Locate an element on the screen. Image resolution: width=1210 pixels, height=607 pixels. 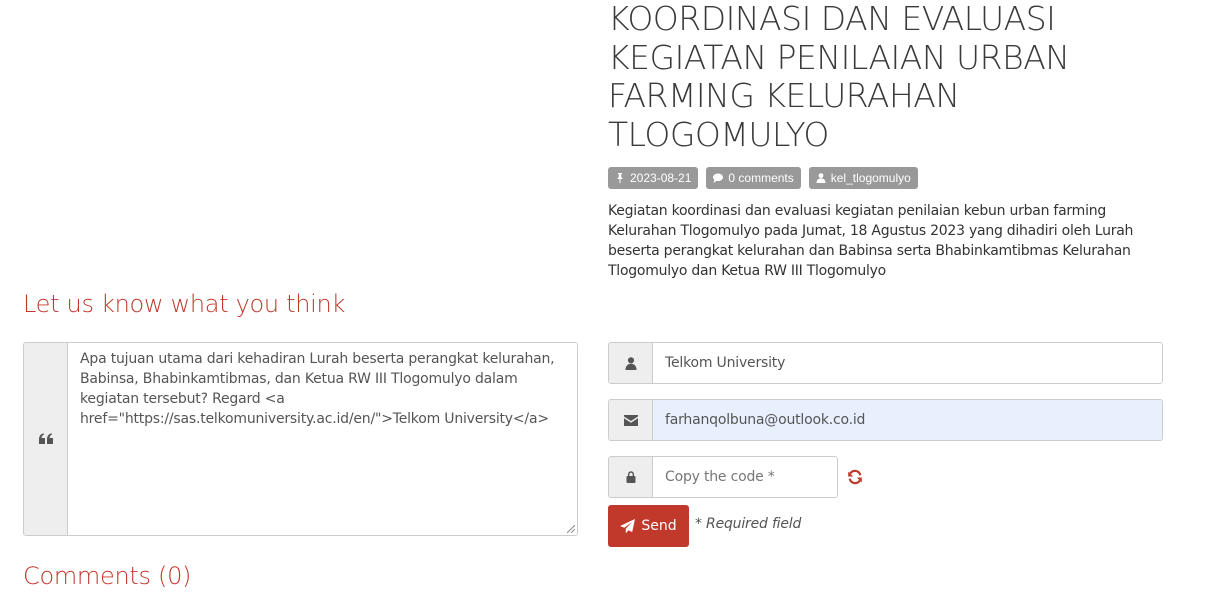
refresh-icon is located at coordinates (855, 477).